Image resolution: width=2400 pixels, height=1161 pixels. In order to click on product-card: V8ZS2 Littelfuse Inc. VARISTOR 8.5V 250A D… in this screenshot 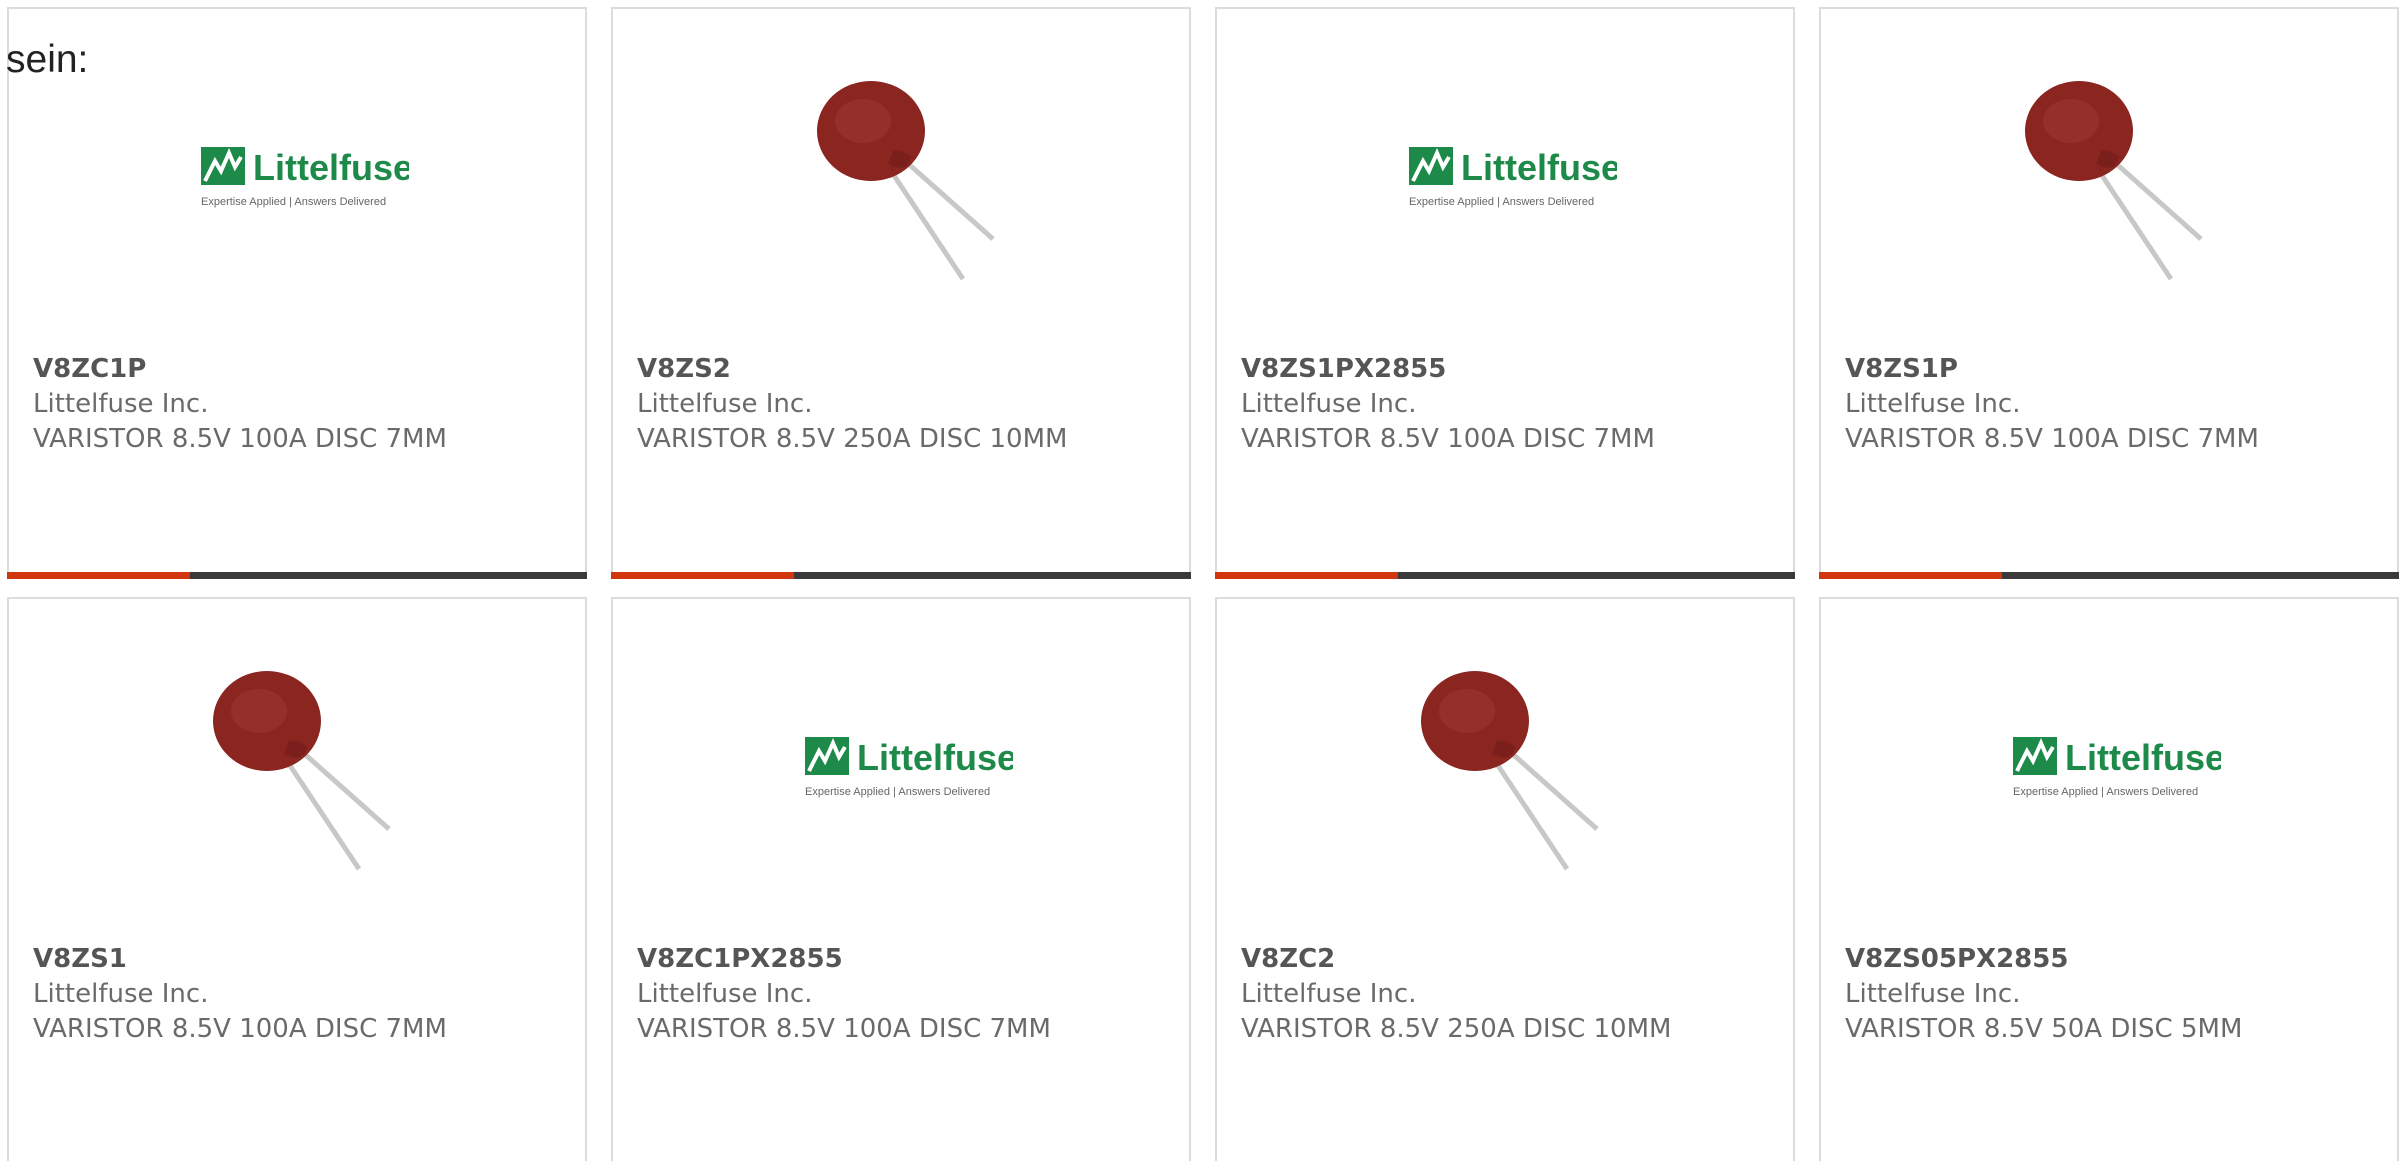, I will do `click(901, 293)`.